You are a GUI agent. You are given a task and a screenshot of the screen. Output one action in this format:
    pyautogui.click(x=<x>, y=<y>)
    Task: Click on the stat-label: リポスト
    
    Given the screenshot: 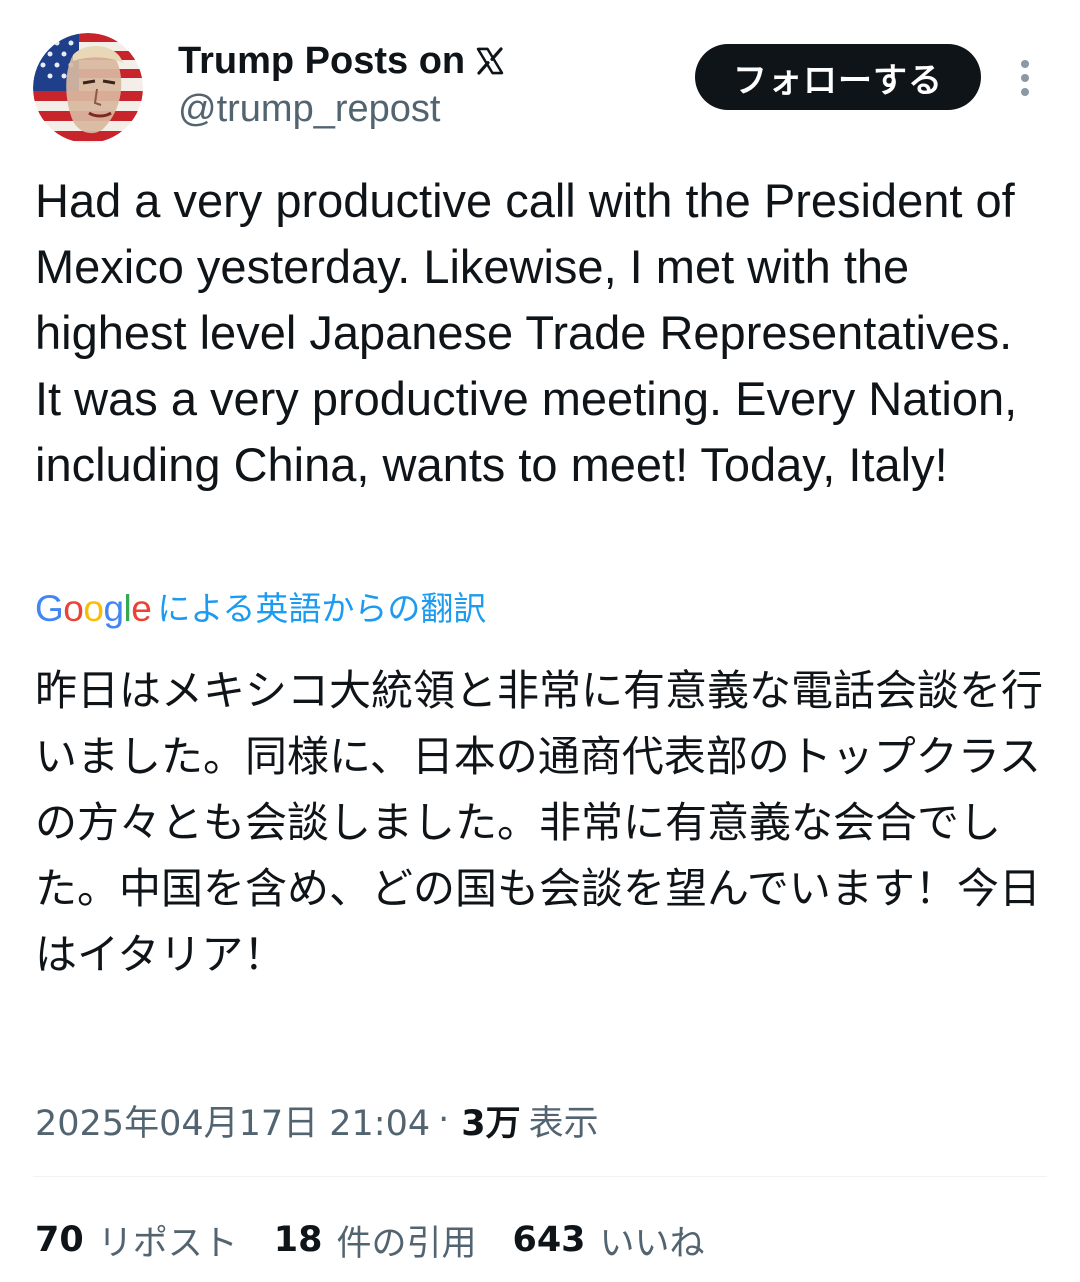 What is the action you would take?
    pyautogui.click(x=167, y=1243)
    